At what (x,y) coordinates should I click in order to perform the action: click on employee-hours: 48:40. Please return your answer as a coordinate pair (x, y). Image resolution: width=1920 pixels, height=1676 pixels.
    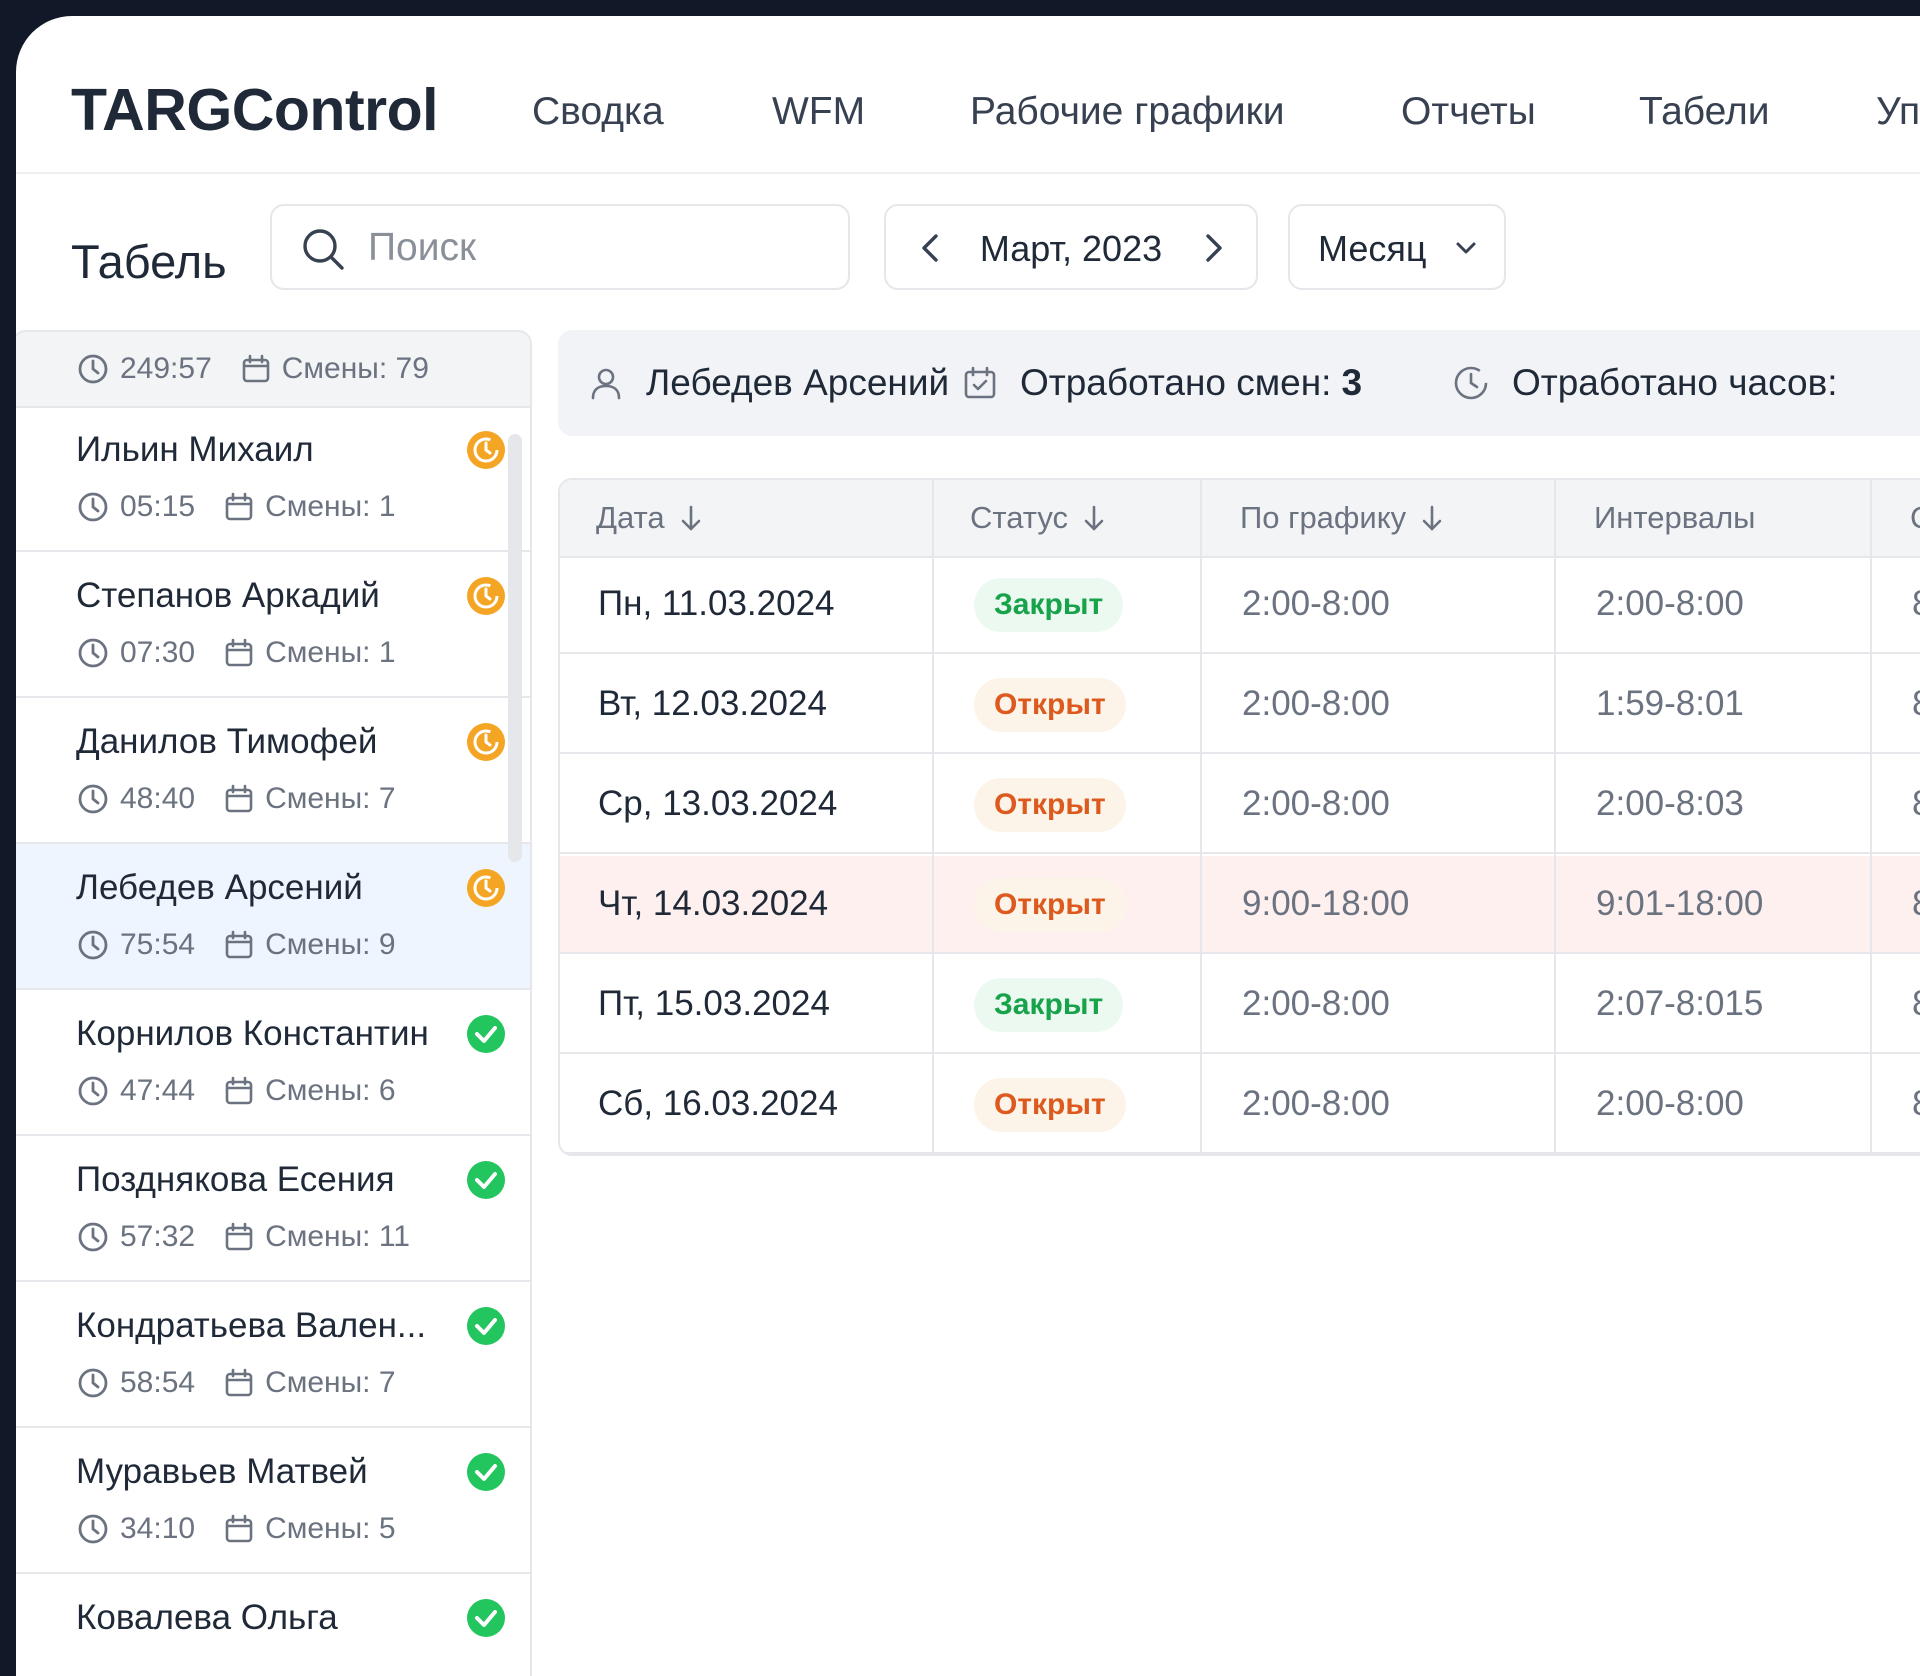
    Looking at the image, I should click on (158, 798).